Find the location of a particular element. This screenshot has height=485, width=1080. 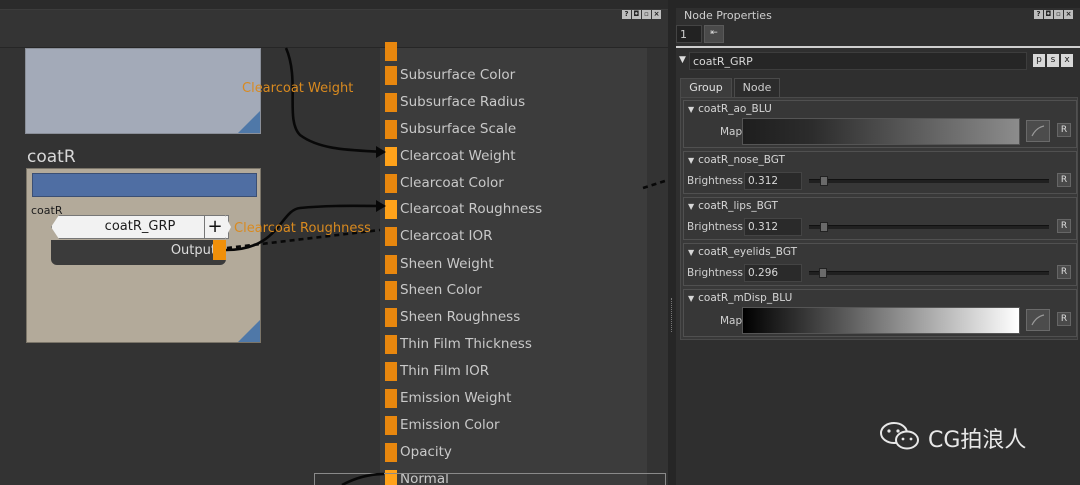

param-section-lips: ▼ coatR_lips_BGT Brightness 0.312 R is located at coordinates (880, 218).